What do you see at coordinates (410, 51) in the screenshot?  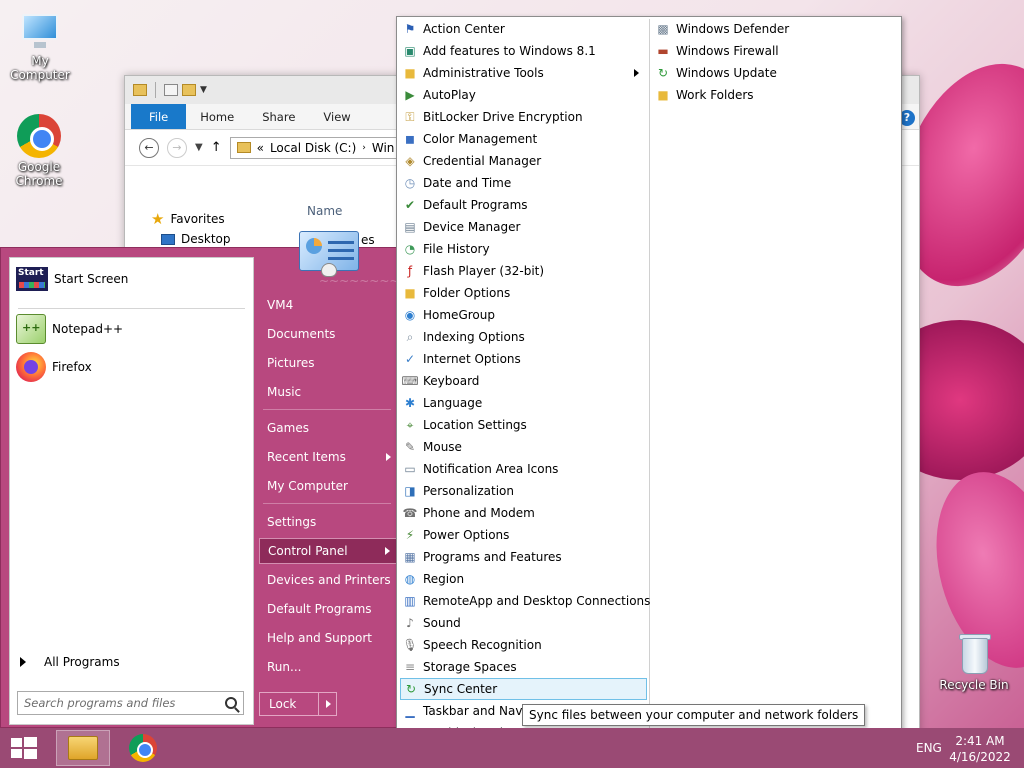 I see `add-features-icon: ▣` at bounding box center [410, 51].